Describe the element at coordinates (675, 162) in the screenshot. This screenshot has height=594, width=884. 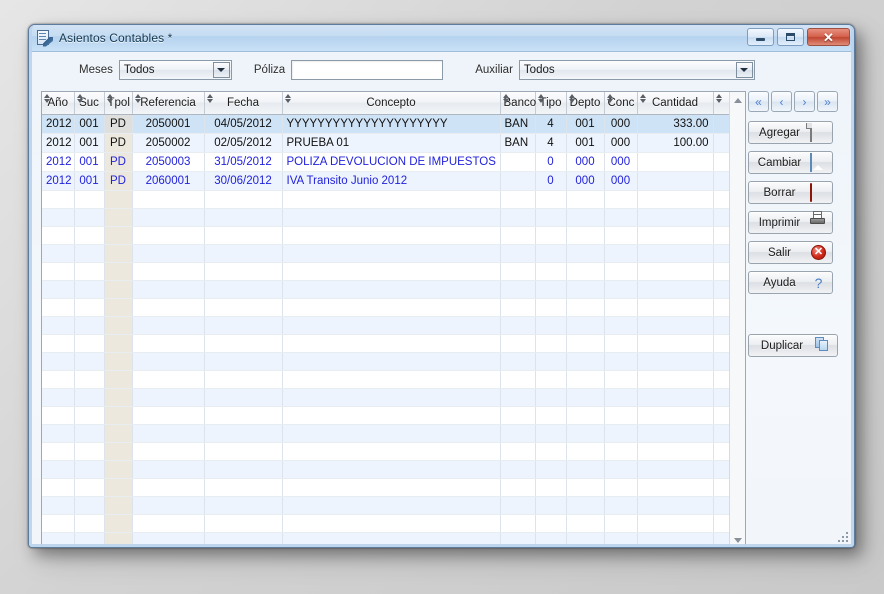
I see `cell-cantidad` at that location.